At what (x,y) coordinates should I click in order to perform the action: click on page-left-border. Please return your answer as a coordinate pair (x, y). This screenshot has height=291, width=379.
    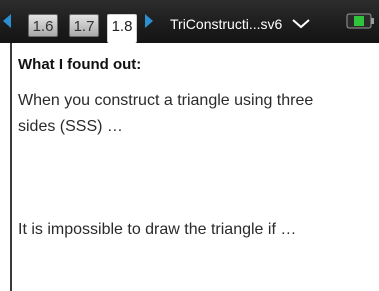
    Looking at the image, I should click on (11, 167).